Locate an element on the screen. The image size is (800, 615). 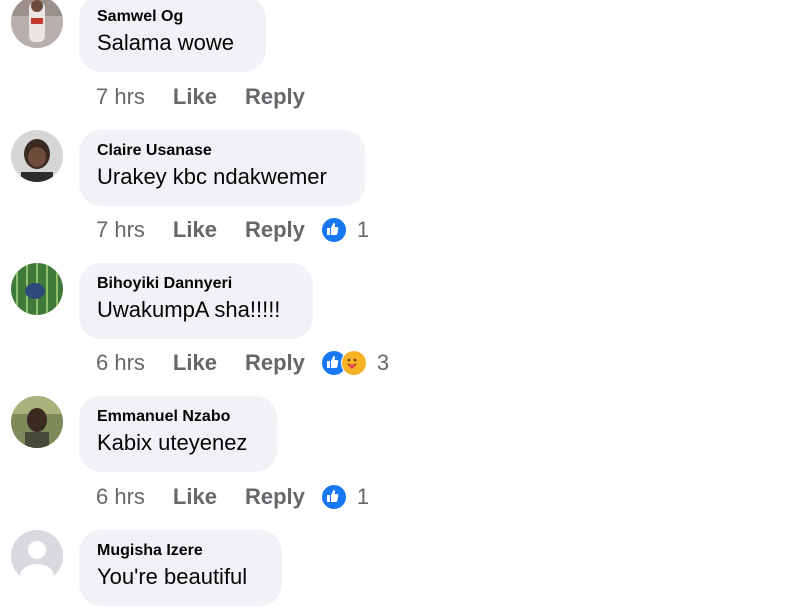
comment-actions: 7 hrs Like Reply 1 is located at coordinates (232, 230).